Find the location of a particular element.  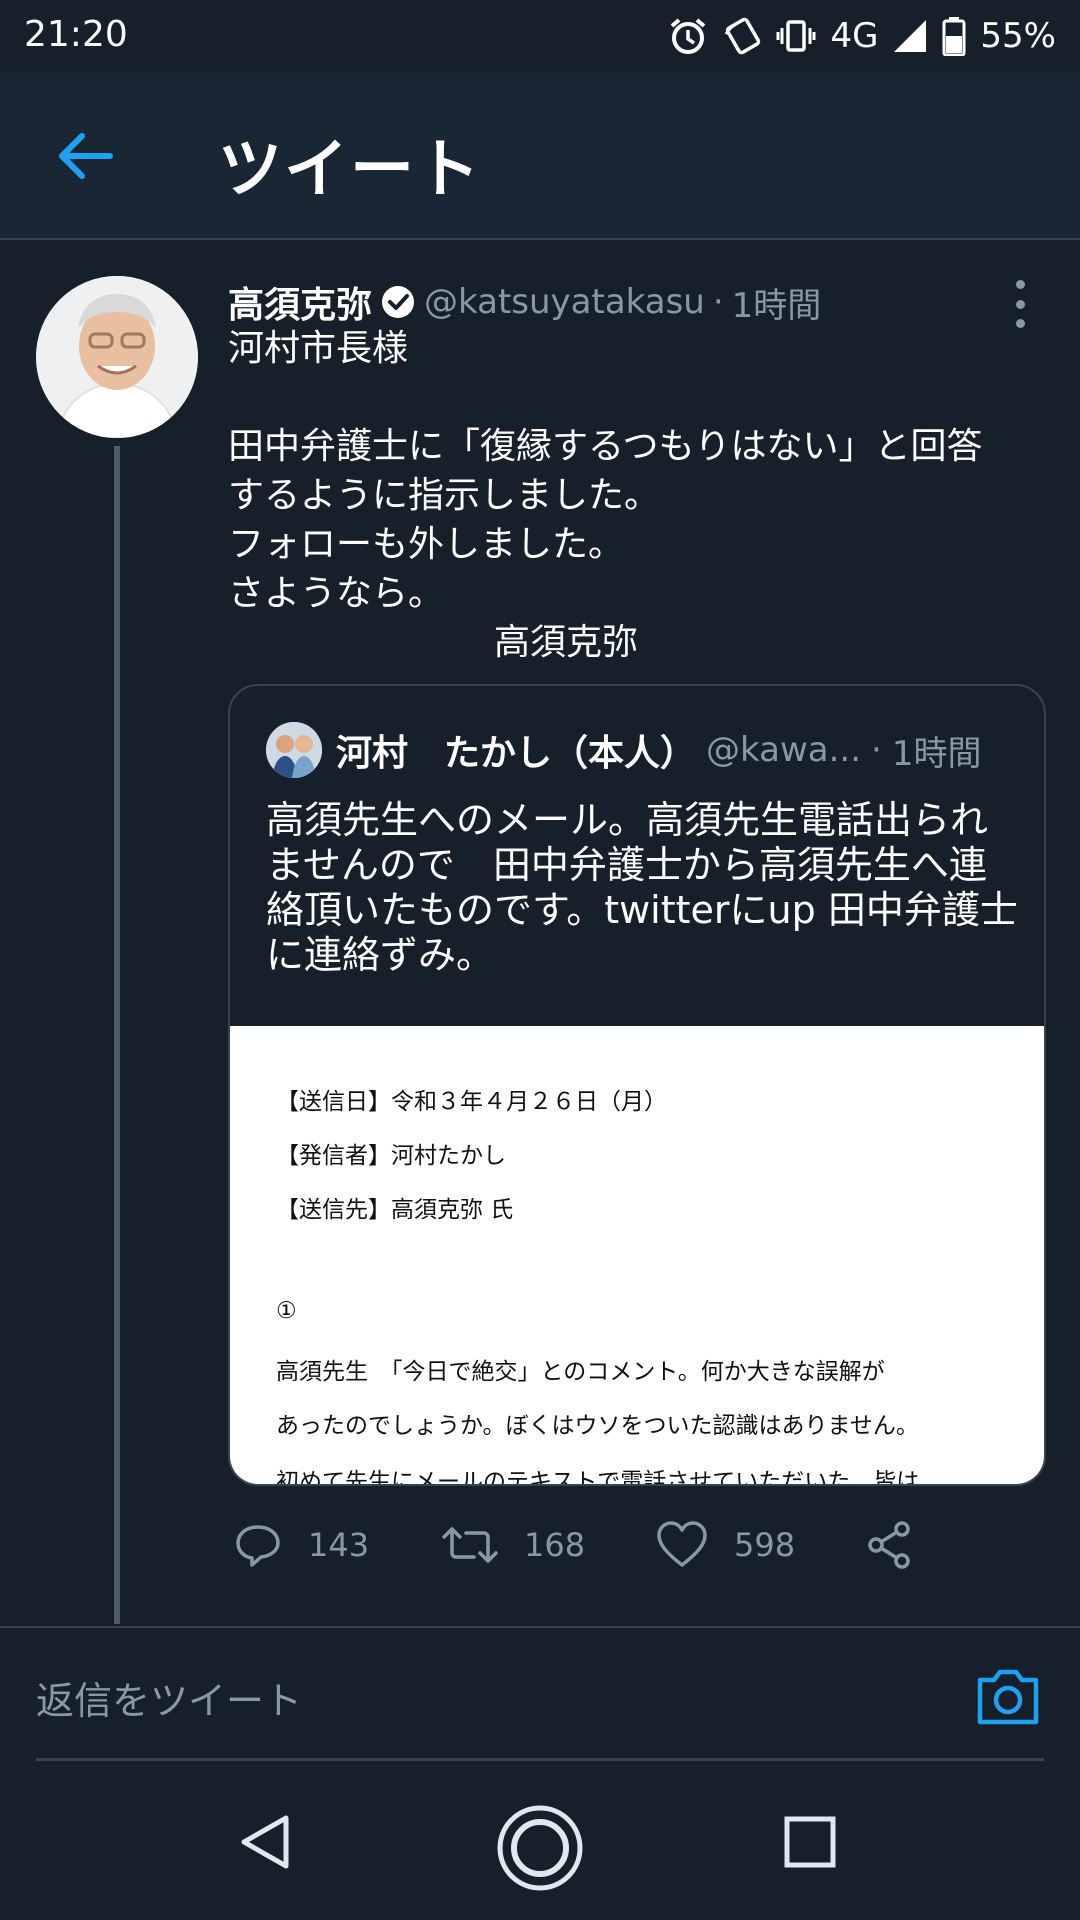

tweet-text-line: するように指示しました。 is located at coordinates (444, 495).